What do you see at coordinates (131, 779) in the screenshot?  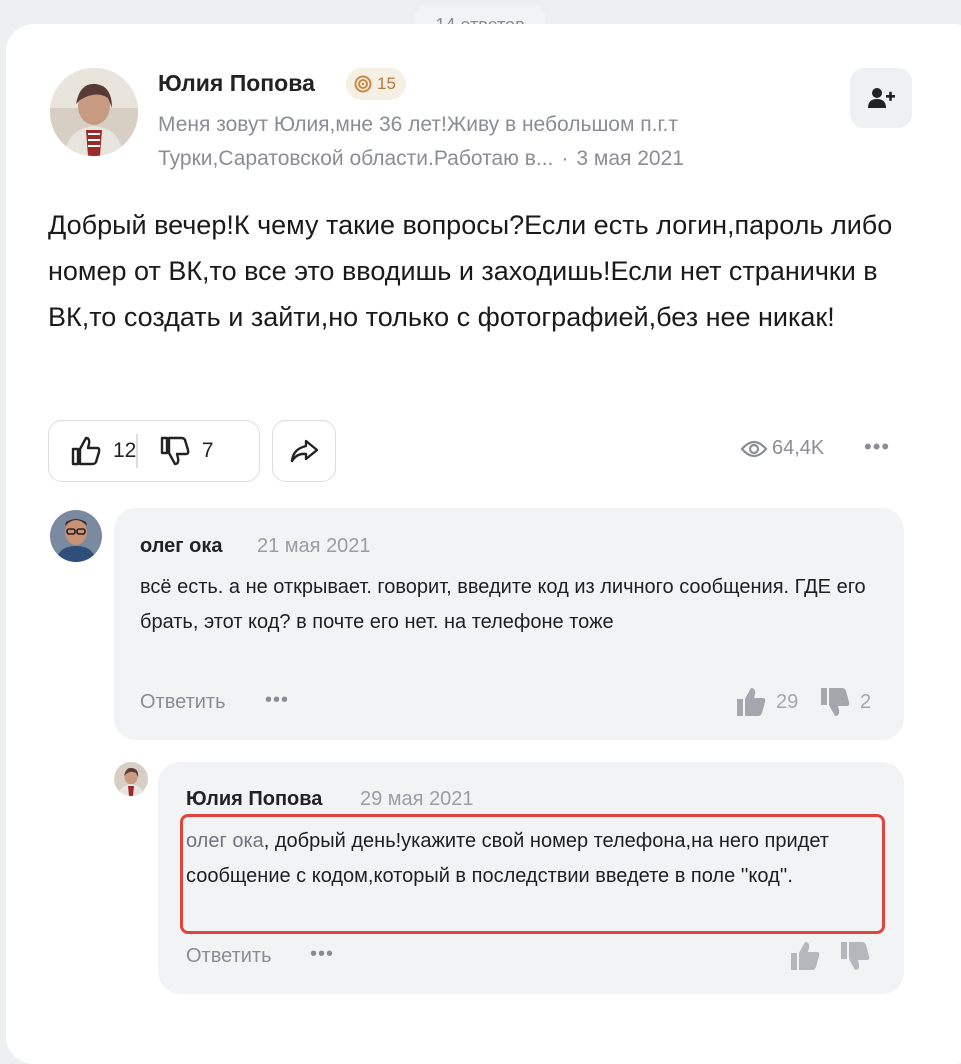 I see `reply-author-avatar` at bounding box center [131, 779].